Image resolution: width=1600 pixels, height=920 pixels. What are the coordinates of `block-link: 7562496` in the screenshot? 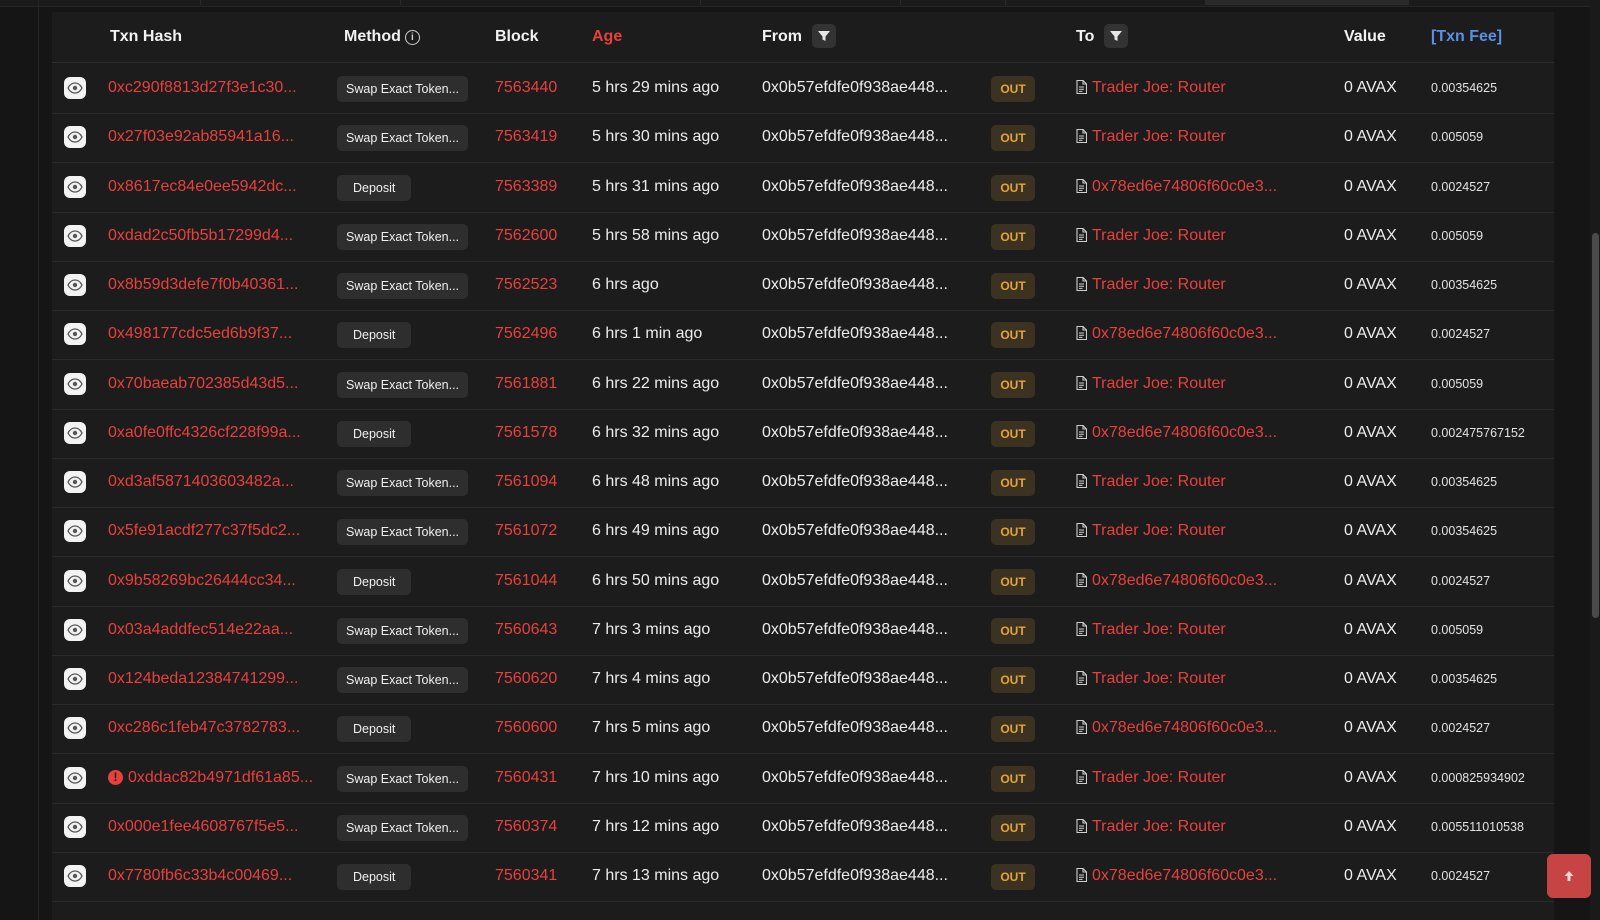 It's located at (526, 334).